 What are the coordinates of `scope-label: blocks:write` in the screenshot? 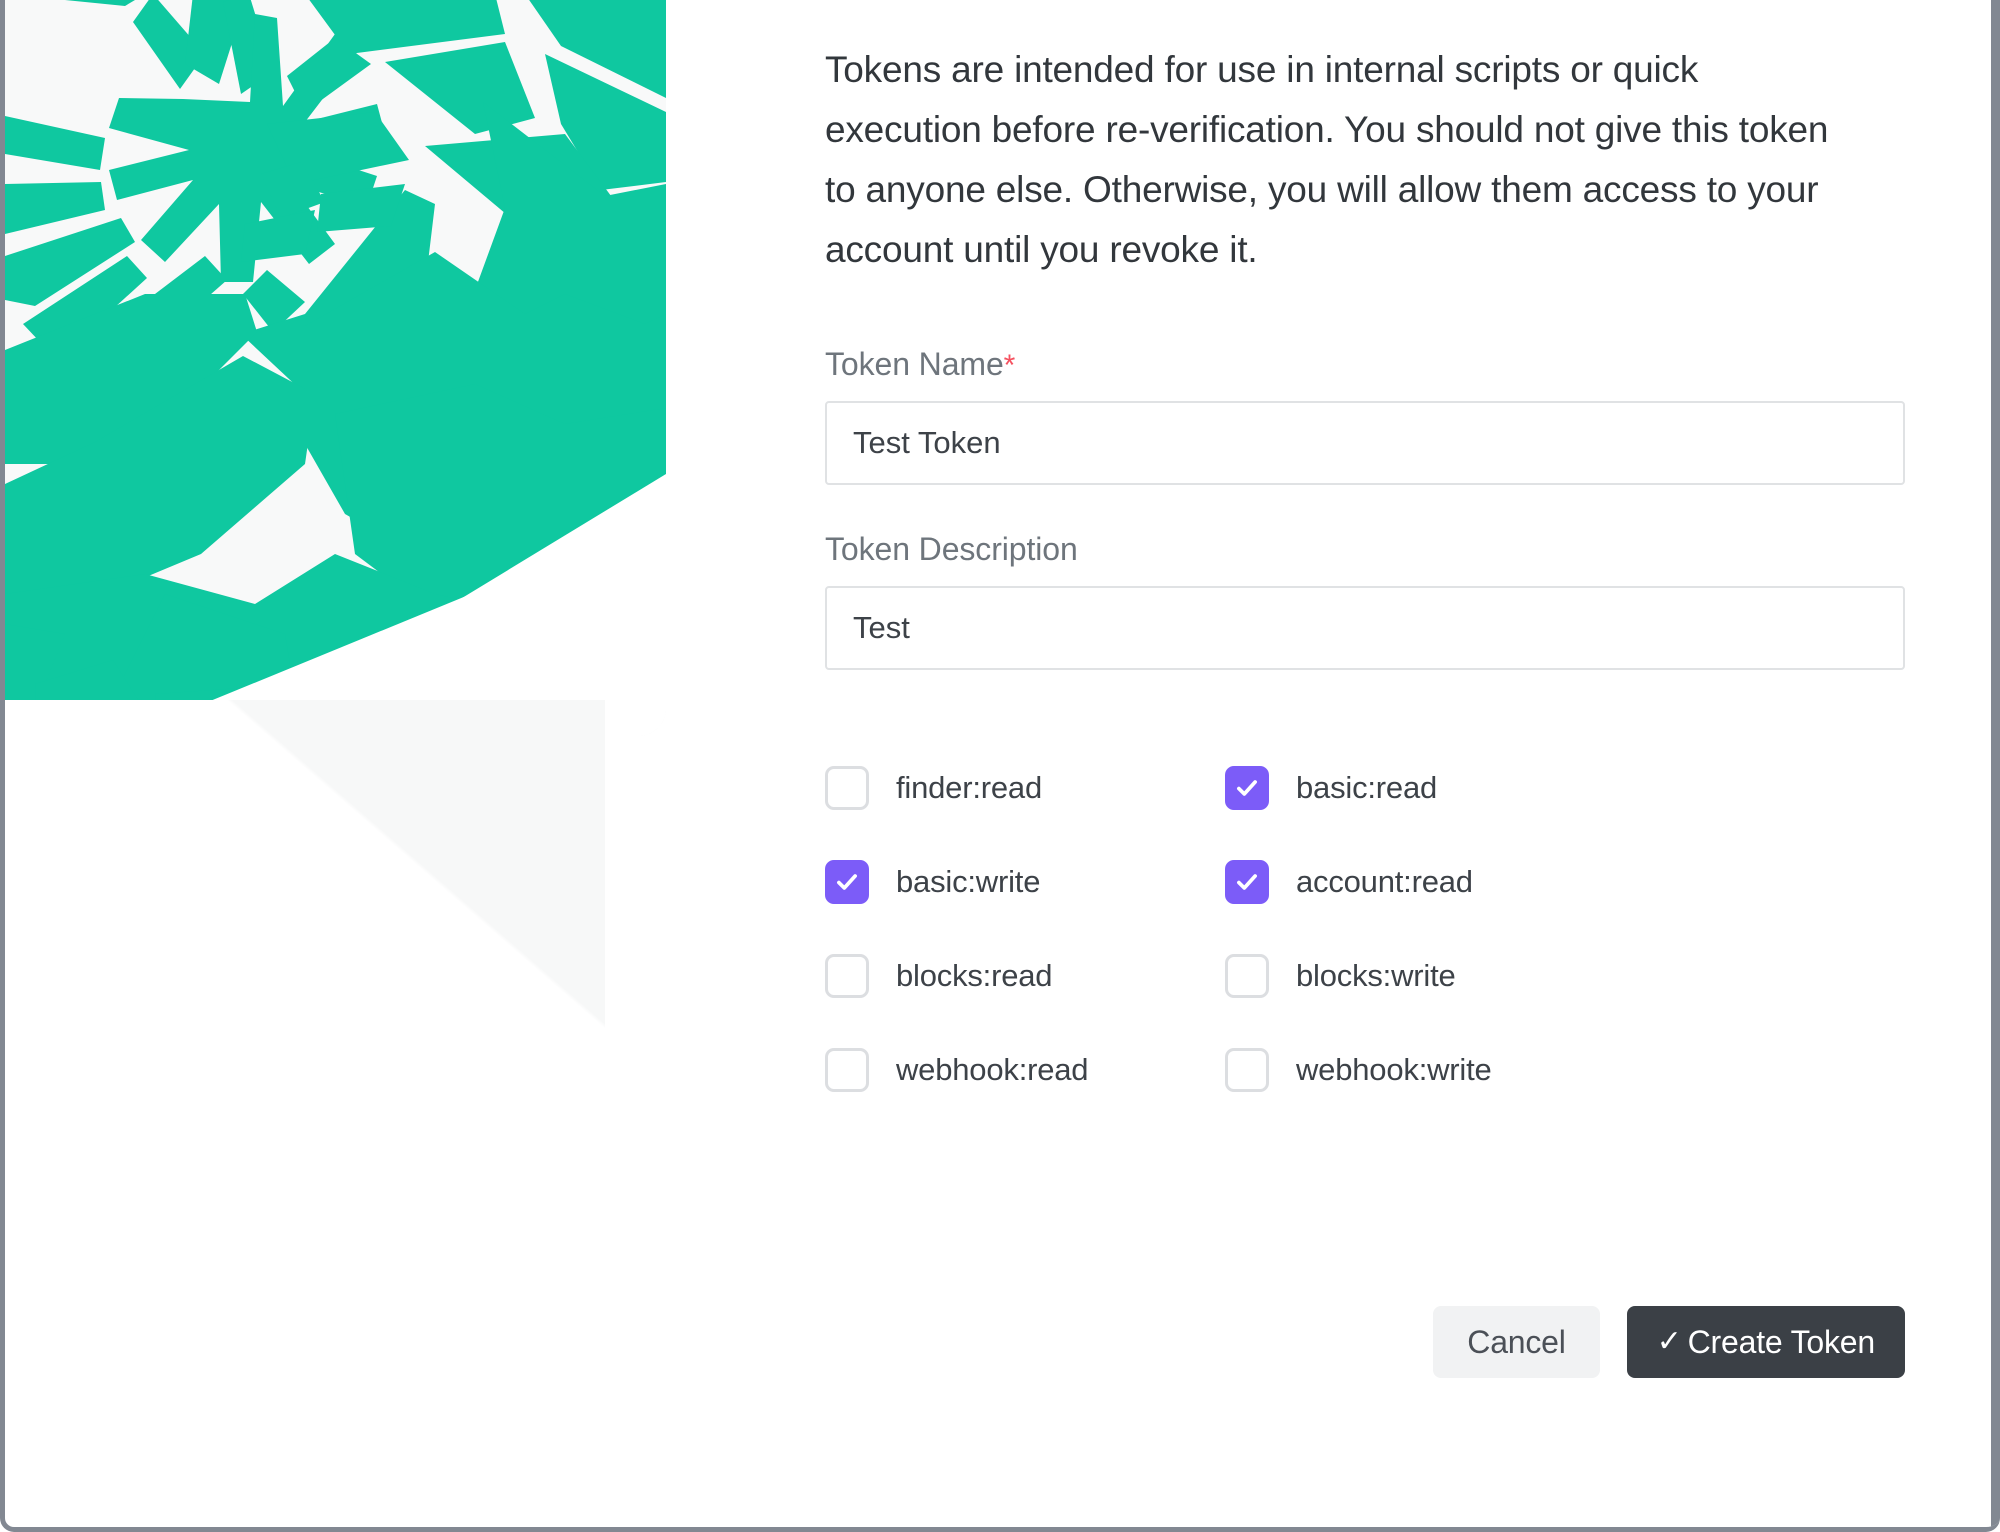 It's located at (1376, 975).